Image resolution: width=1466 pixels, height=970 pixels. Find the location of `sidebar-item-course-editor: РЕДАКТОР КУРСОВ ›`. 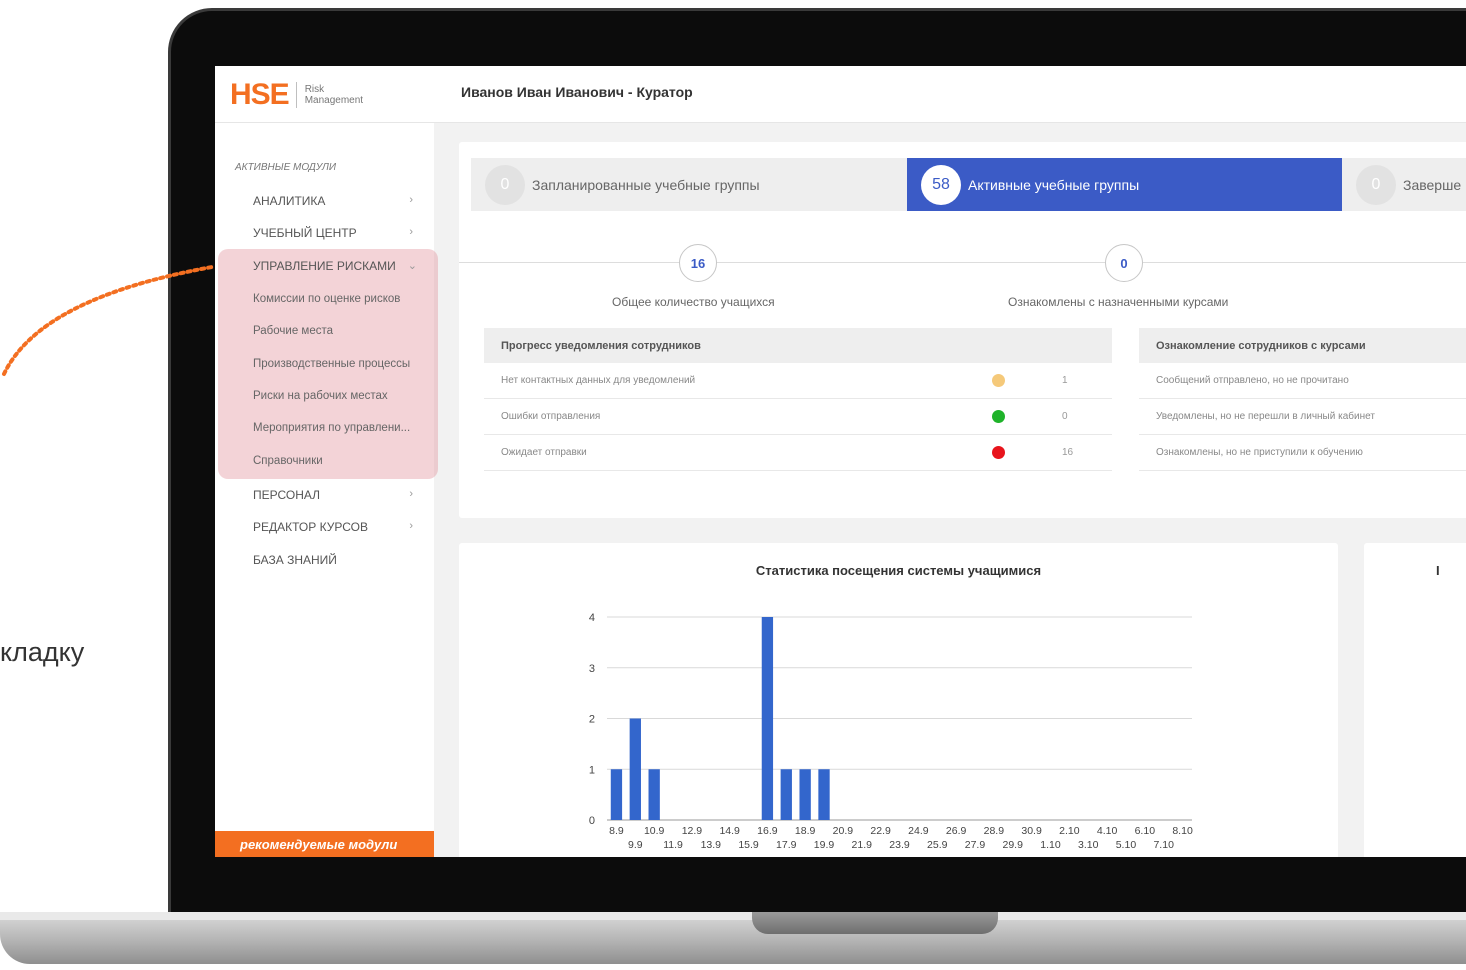

sidebar-item-course-editor: РЕДАКТОР КУРСОВ › is located at coordinates (338, 527).